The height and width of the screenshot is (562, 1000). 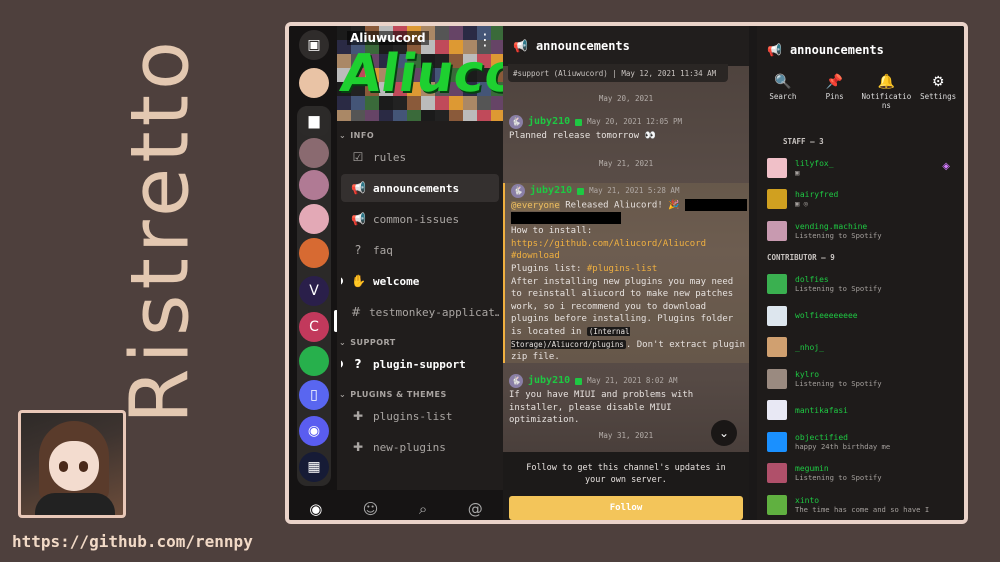 What do you see at coordinates (549, 268) in the screenshot?
I see `message-text: Plugins list:` at bounding box center [549, 268].